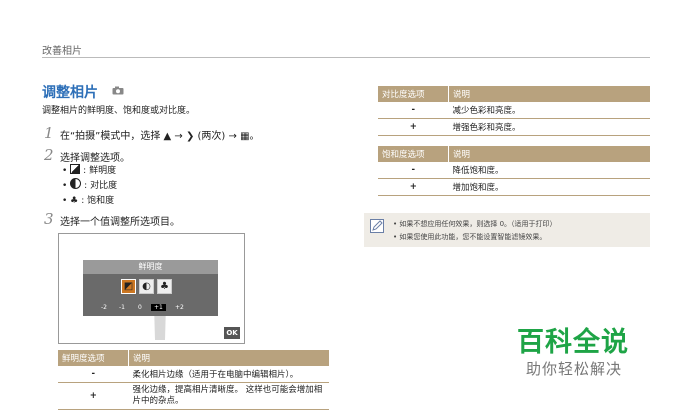  I want to click on table-row: - 柔化相片边缘（适用于在电脑中编辑相片）。, so click(193, 374).